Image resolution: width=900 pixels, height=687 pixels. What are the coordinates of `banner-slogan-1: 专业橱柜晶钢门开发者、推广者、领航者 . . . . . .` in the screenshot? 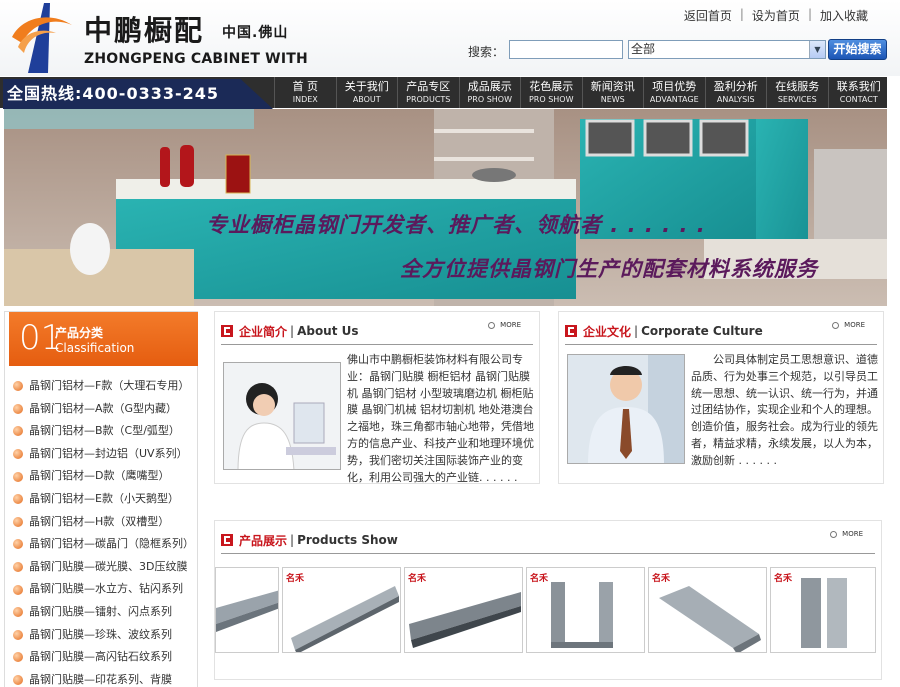 It's located at (456, 225).